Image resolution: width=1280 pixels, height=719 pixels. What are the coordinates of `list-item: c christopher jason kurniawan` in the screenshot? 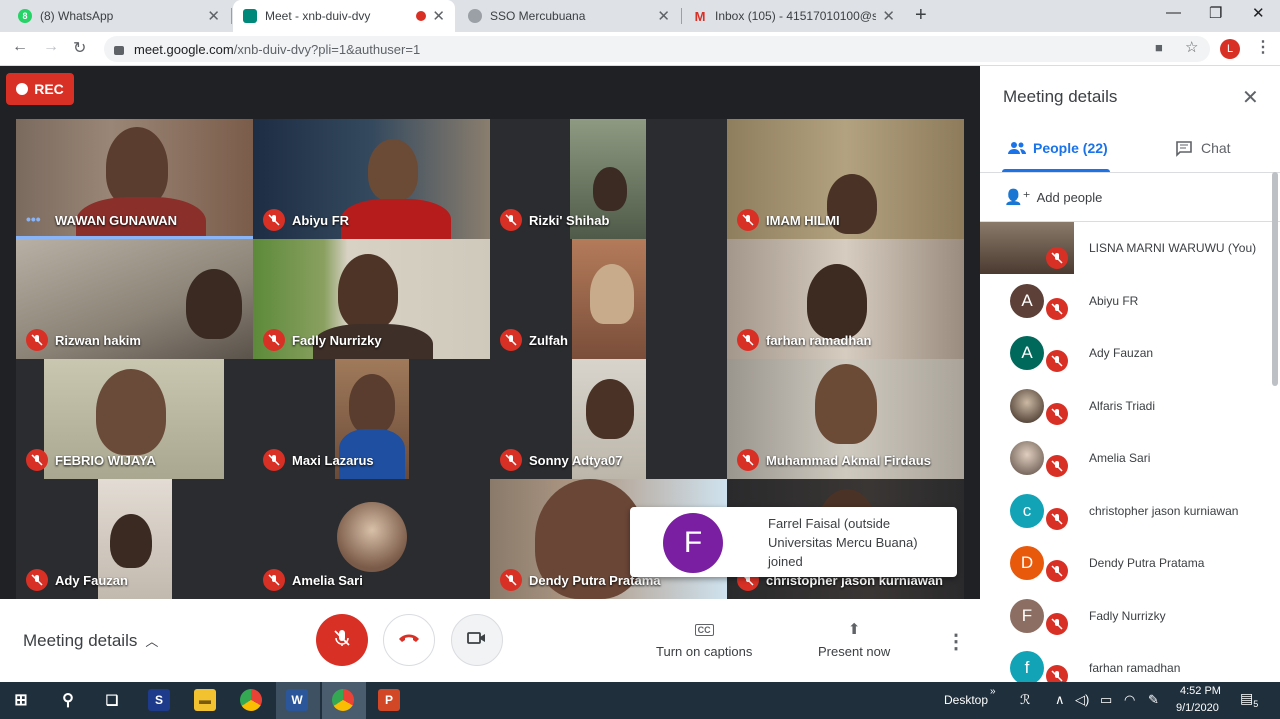 It's located at (1130, 511).